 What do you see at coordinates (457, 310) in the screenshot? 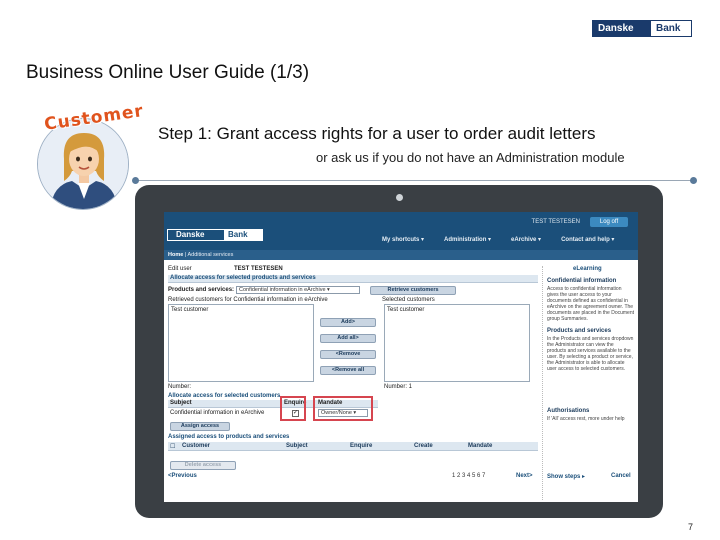
I see `selected-list-item: Test customer` at bounding box center [457, 310].